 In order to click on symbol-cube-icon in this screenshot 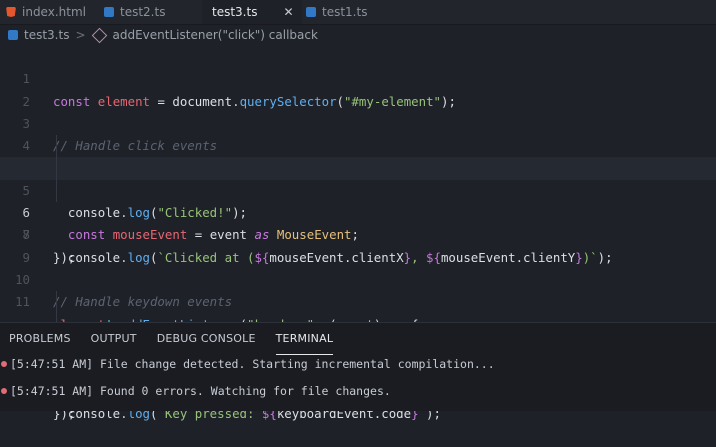, I will do `click(99, 35)`.